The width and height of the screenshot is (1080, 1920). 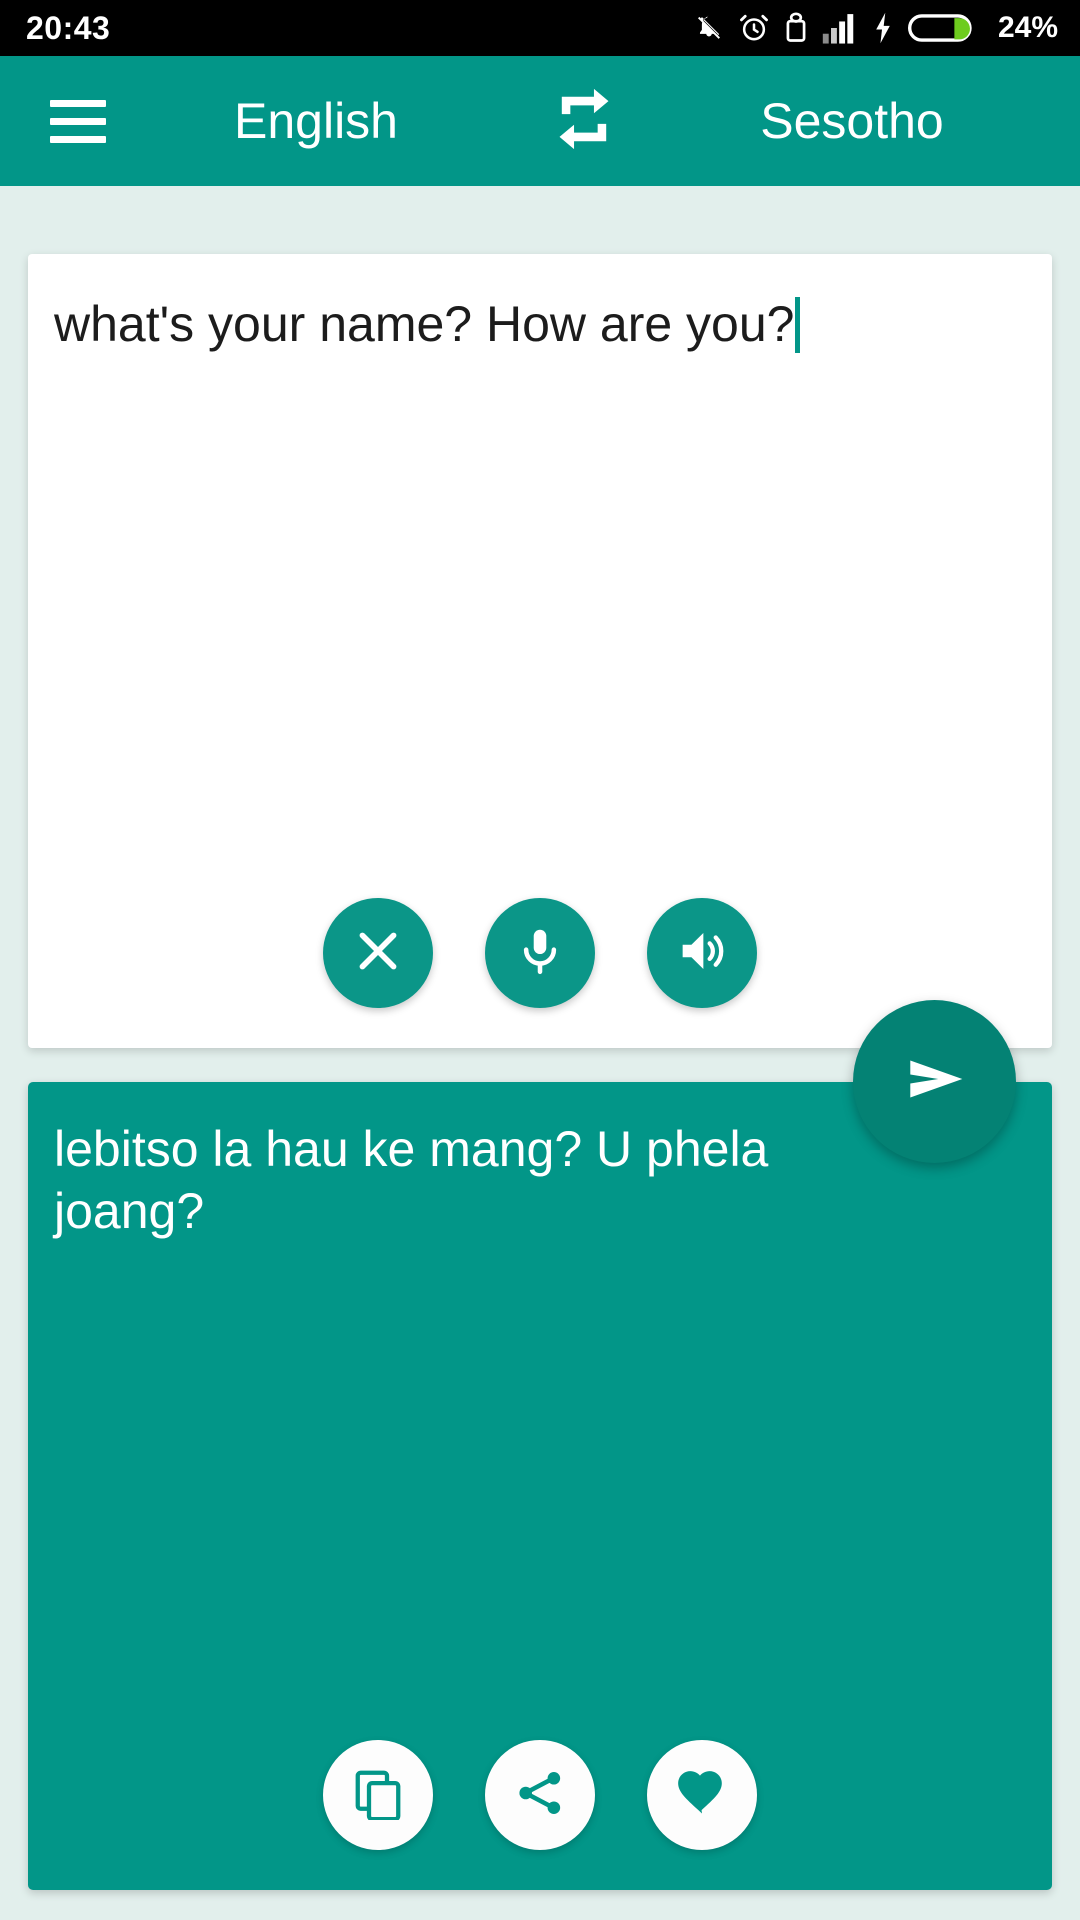 I want to click on microphone-icon, so click(x=540, y=953).